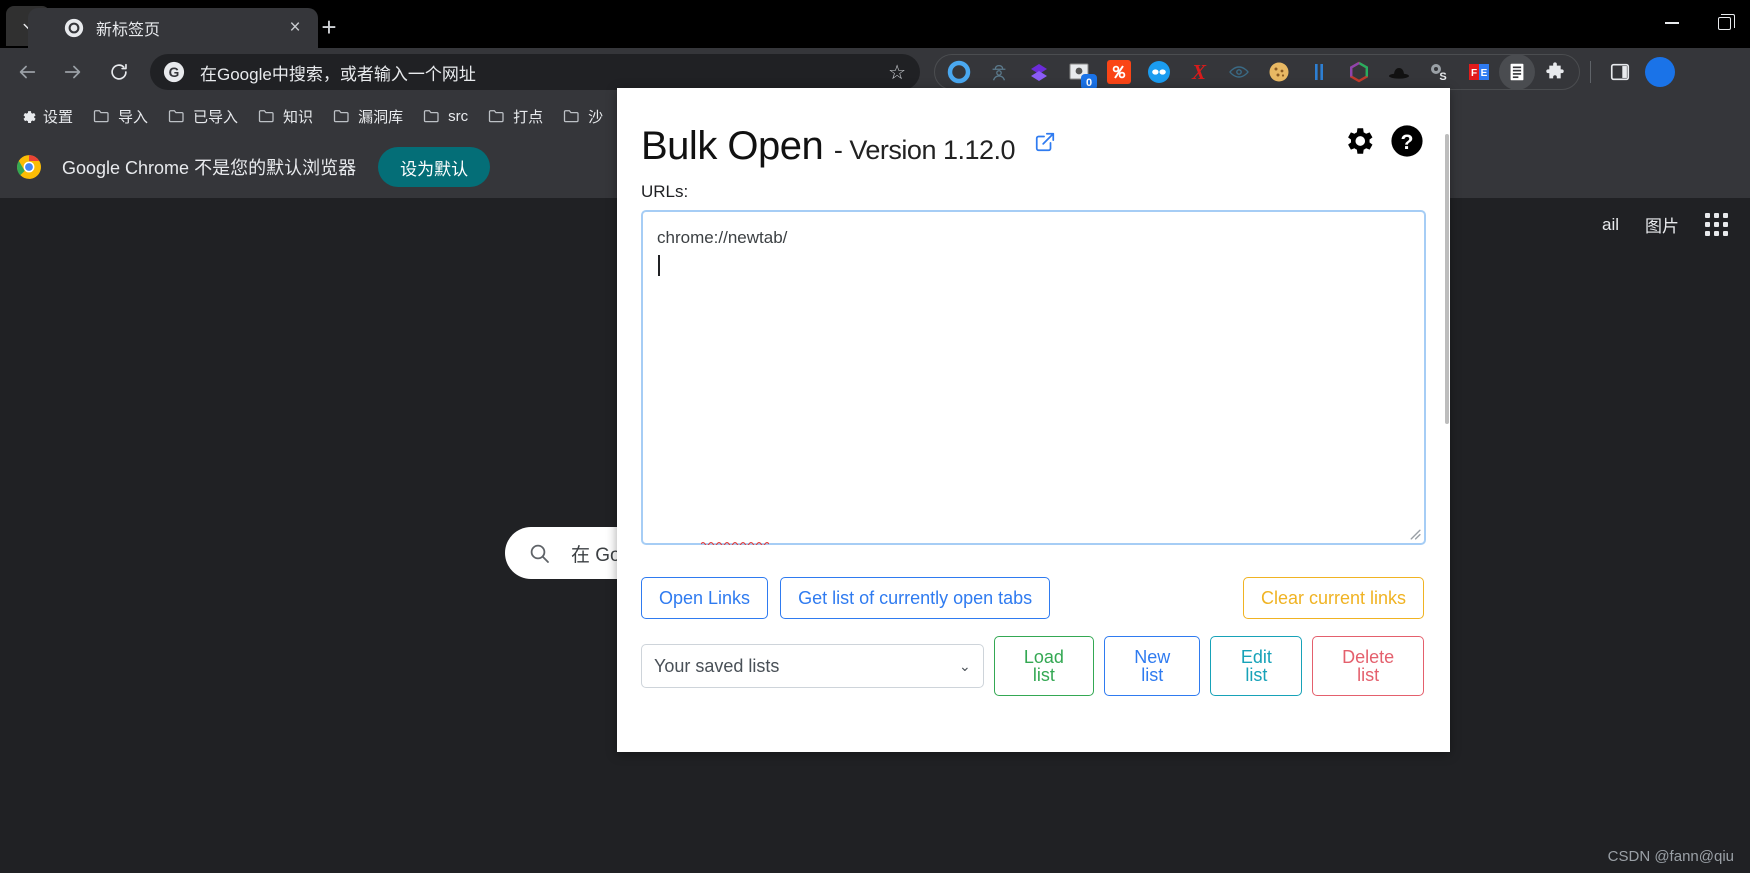 Image resolution: width=1750 pixels, height=873 pixels. I want to click on popup-header-actions: ?, so click(1383, 140).